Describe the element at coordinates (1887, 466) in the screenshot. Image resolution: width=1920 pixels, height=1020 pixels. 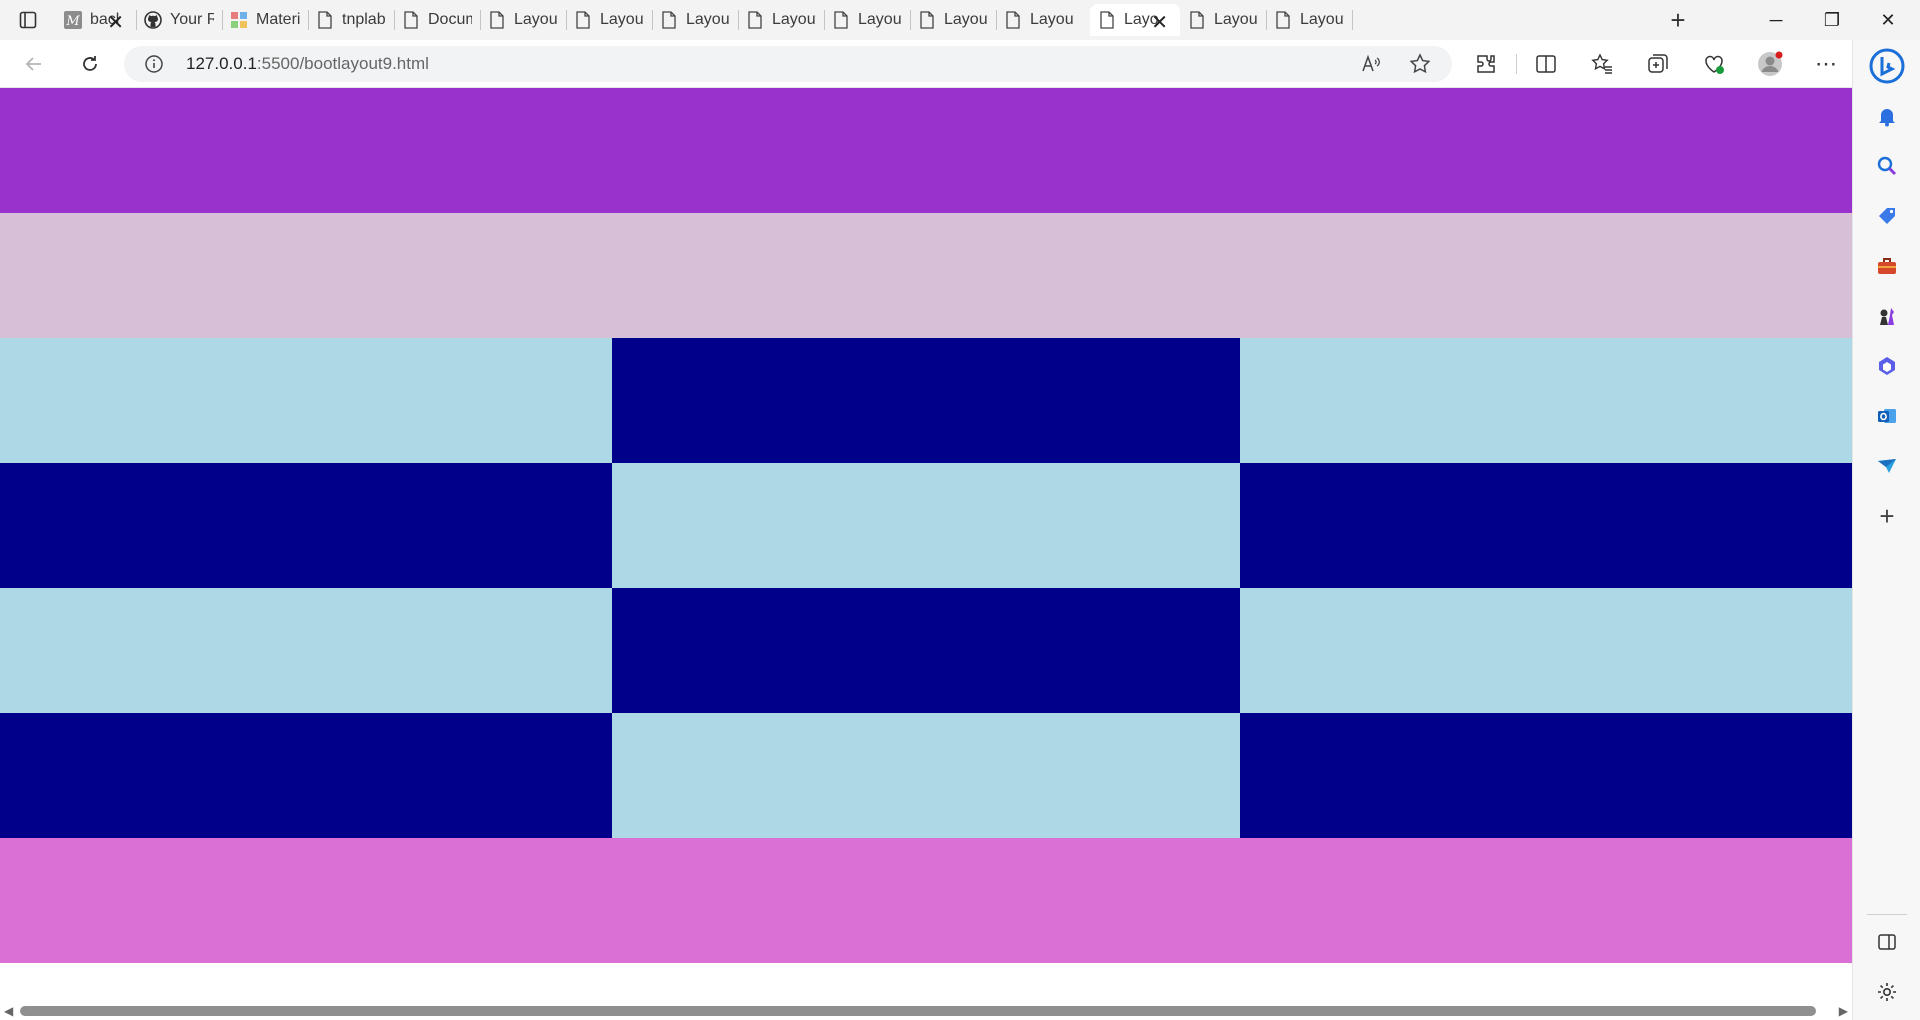
I see `send-icon` at that location.